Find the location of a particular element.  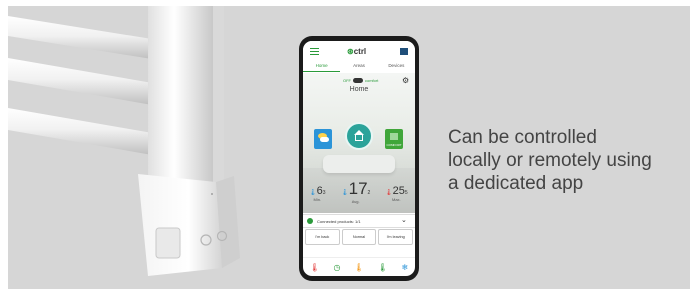

tab-home: Home is located at coordinates (322, 66).